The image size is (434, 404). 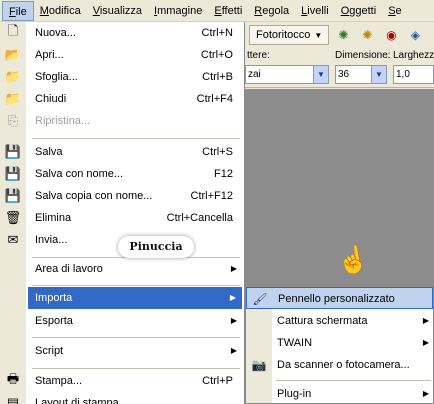 What do you see at coordinates (258, 55) in the screenshot?
I see `charset-label: ttere:` at bounding box center [258, 55].